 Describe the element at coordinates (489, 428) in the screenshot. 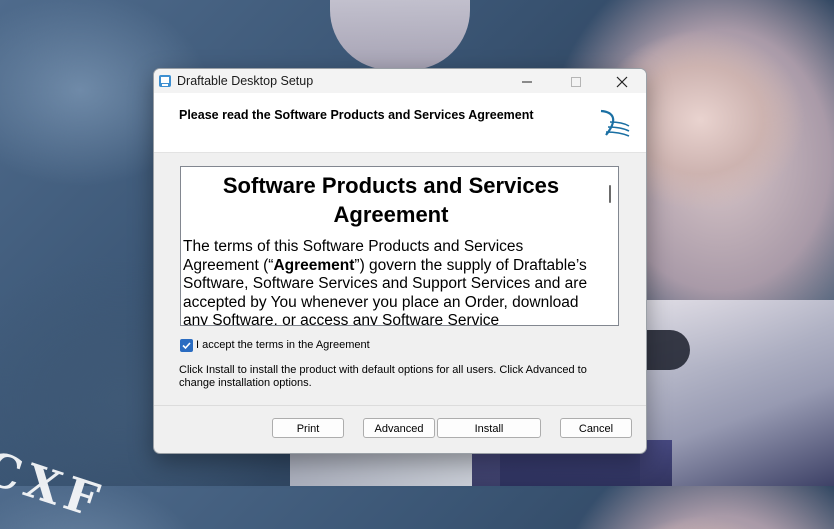

I see `install-button: Install` at that location.